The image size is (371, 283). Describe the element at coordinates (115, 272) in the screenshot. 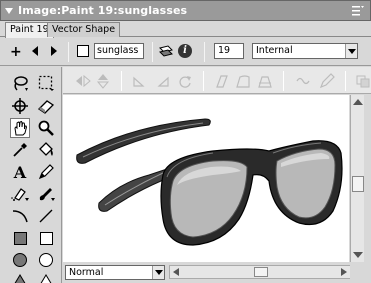

I see `ink-mode-select: Normal` at that location.